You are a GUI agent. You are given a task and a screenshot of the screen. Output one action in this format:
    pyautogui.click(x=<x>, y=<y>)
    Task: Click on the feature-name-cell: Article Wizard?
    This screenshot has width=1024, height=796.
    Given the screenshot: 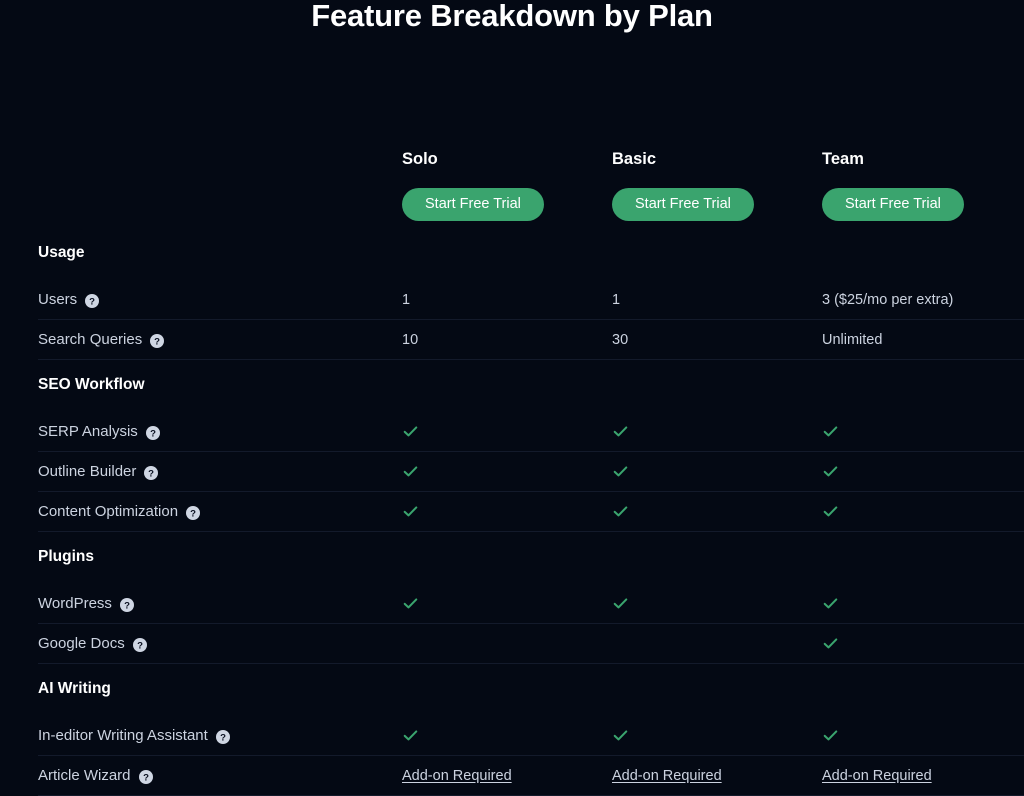 What is the action you would take?
    pyautogui.click(x=215, y=776)
    